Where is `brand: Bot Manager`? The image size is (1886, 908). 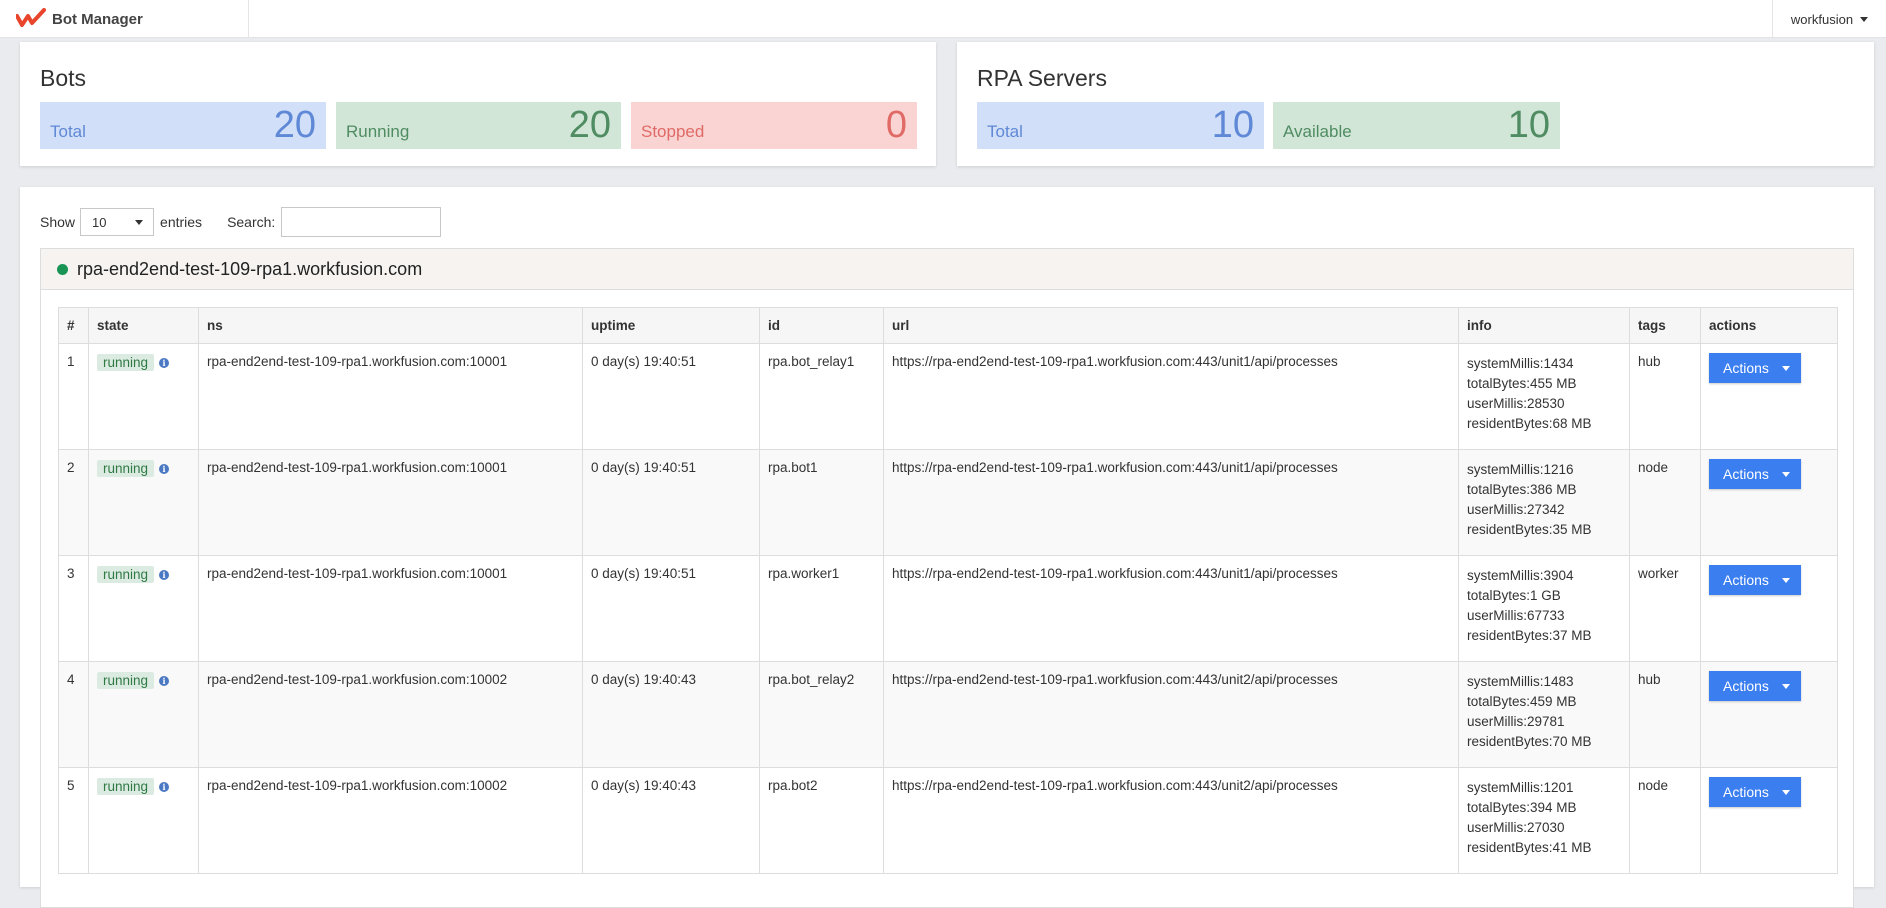
brand: Bot Manager is located at coordinates (132, 19).